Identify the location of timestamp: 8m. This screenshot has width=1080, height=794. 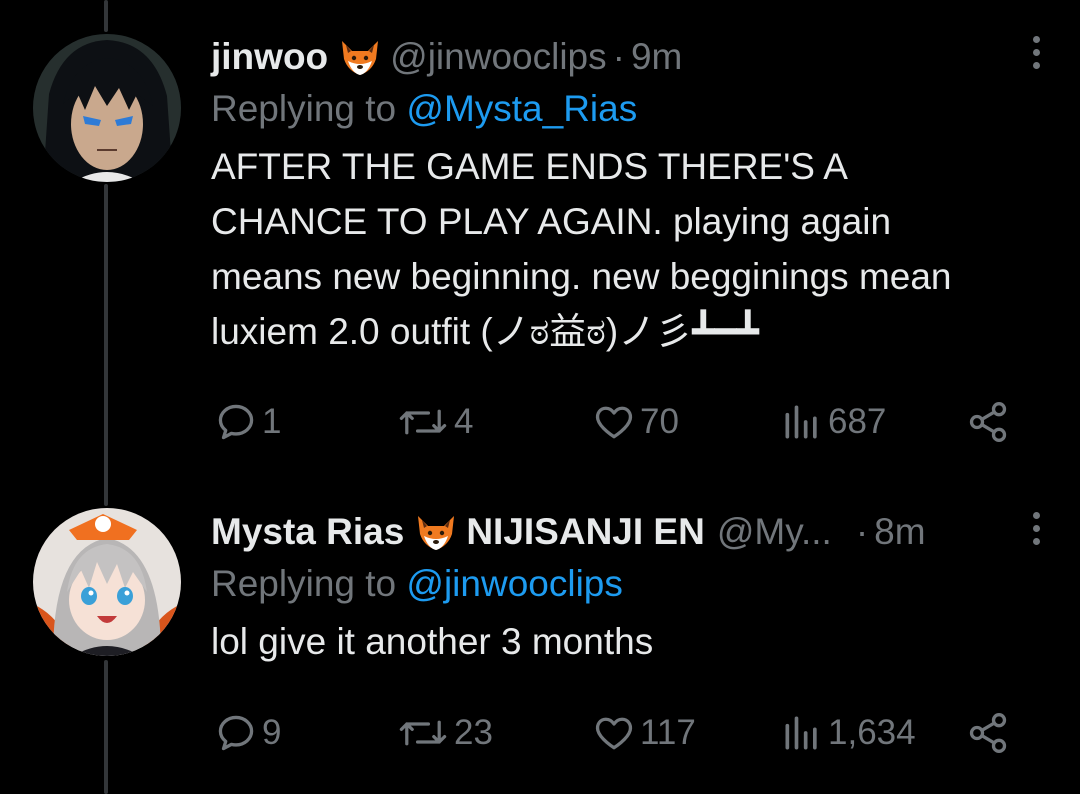
(899, 532).